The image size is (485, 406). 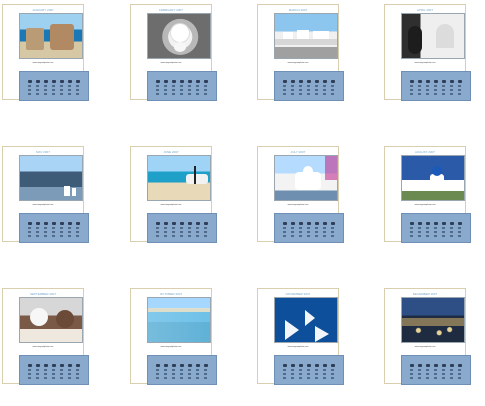 I want to click on month-title: NOVEMBER 2007, so click(x=298, y=294).